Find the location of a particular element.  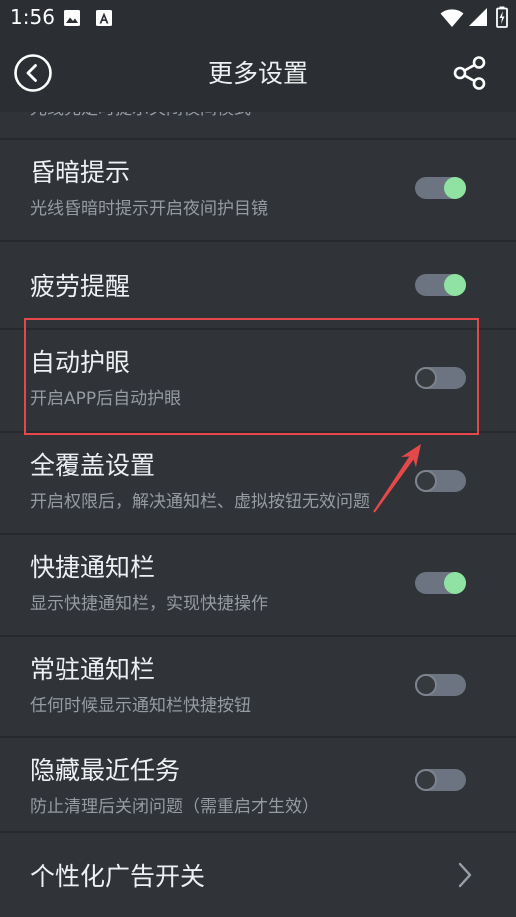

toggle-persistent-notification is located at coordinates (440, 684).